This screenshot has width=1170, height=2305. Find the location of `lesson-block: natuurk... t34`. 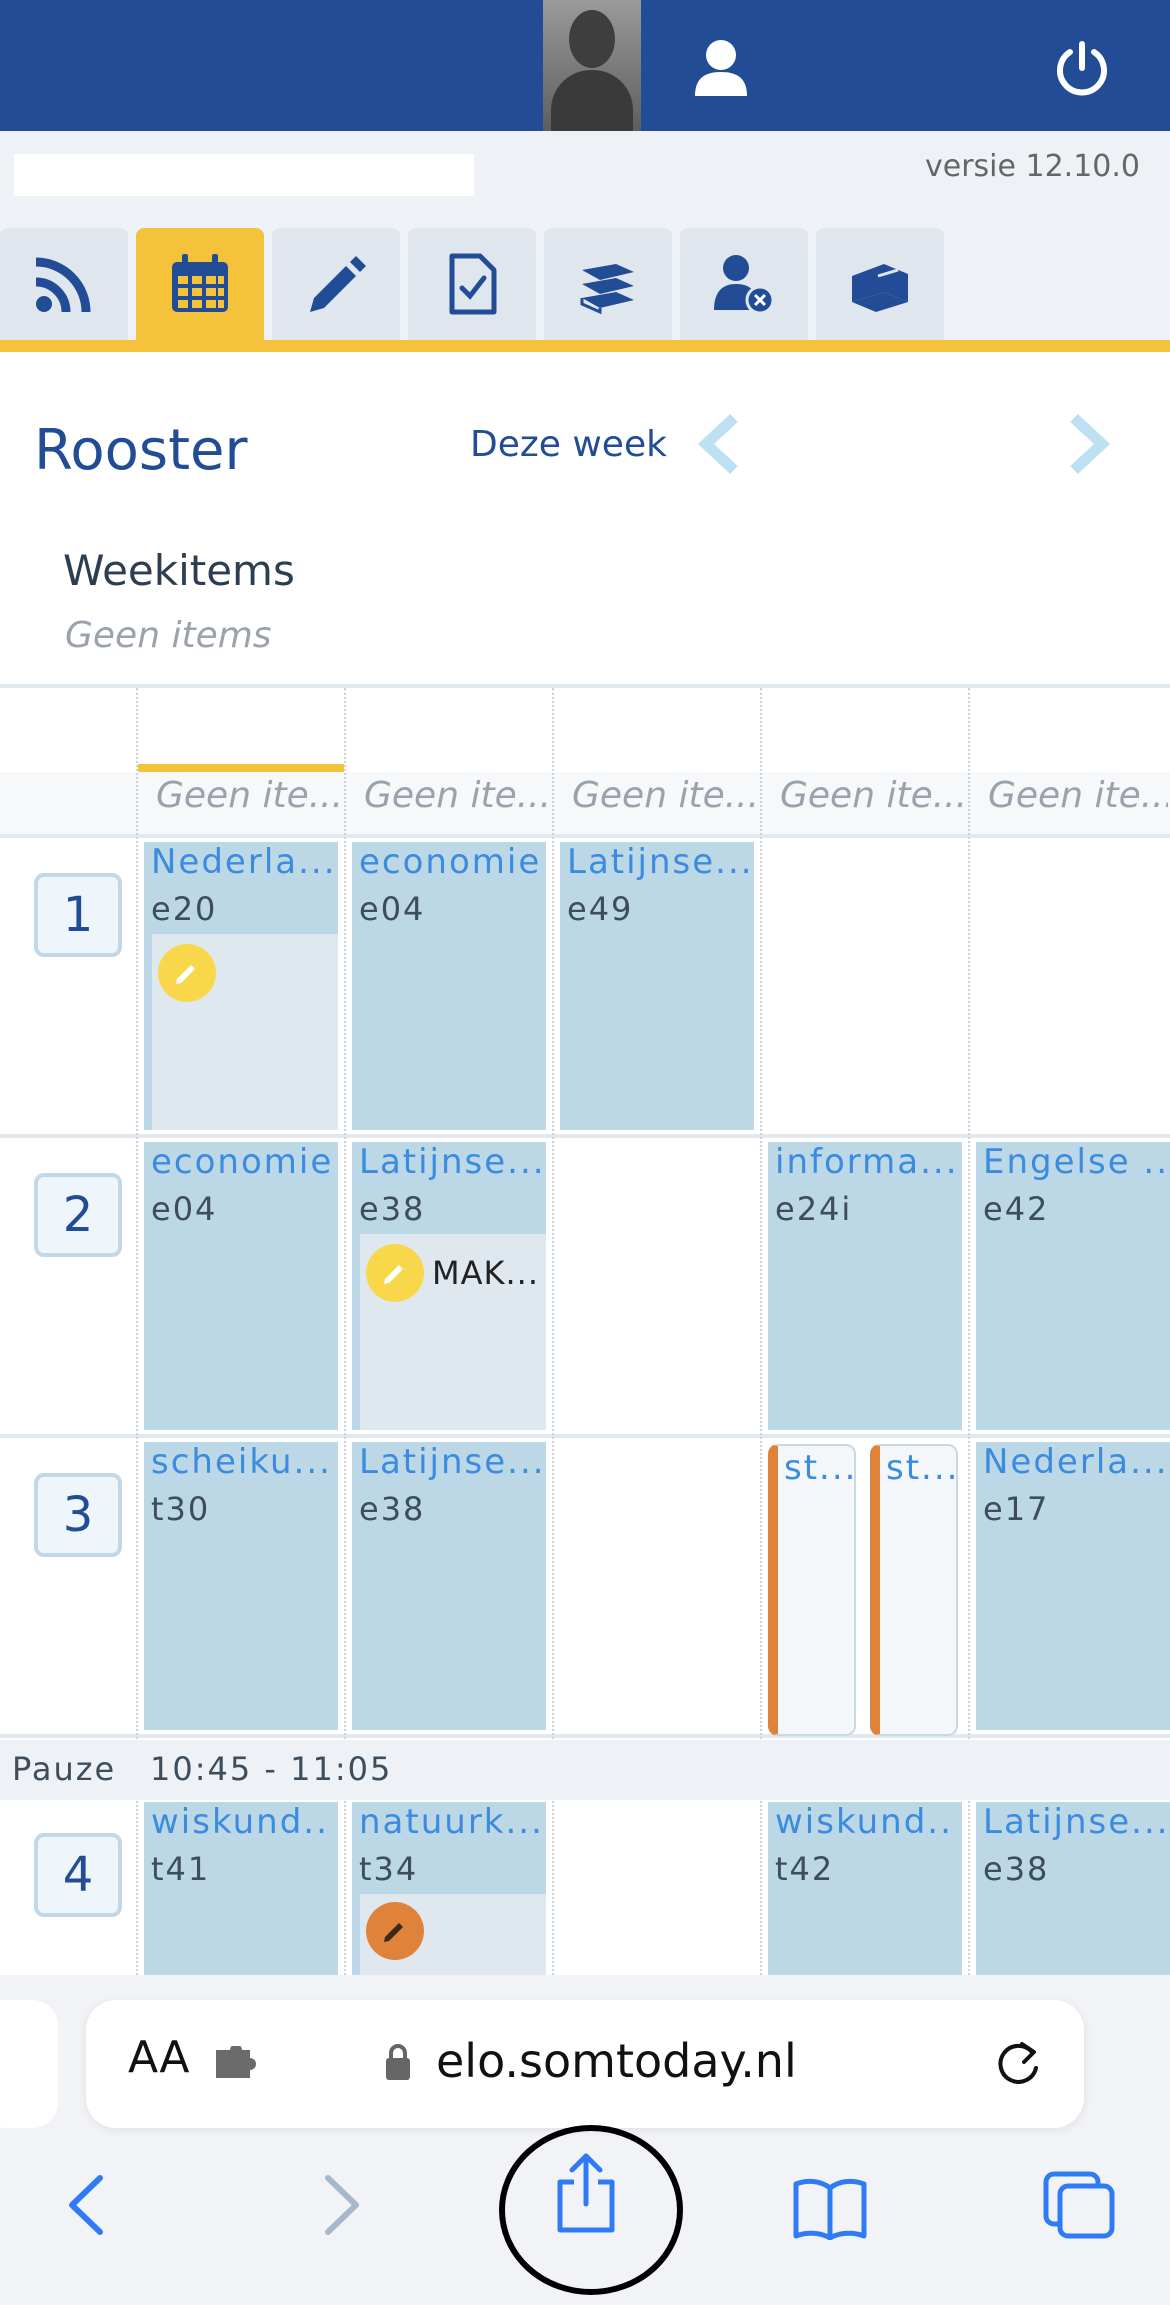

lesson-block: natuurk... t34 is located at coordinates (449, 1888).